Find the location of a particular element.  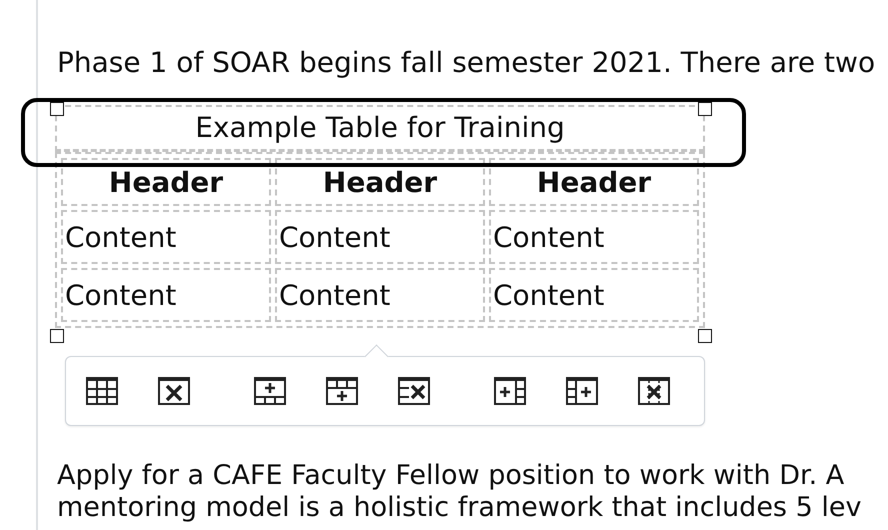

table-icon is located at coordinates (102, 391).